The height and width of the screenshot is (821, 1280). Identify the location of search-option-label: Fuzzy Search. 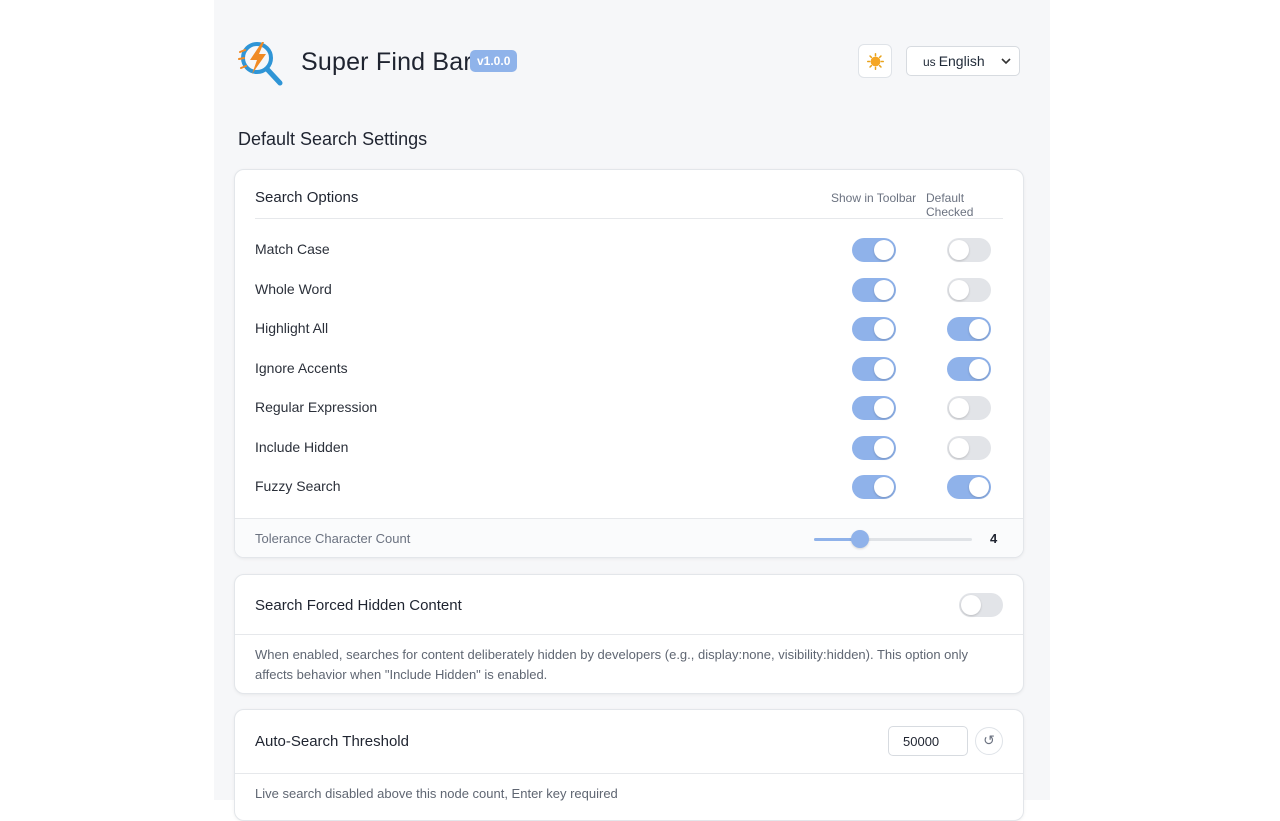
(298, 486).